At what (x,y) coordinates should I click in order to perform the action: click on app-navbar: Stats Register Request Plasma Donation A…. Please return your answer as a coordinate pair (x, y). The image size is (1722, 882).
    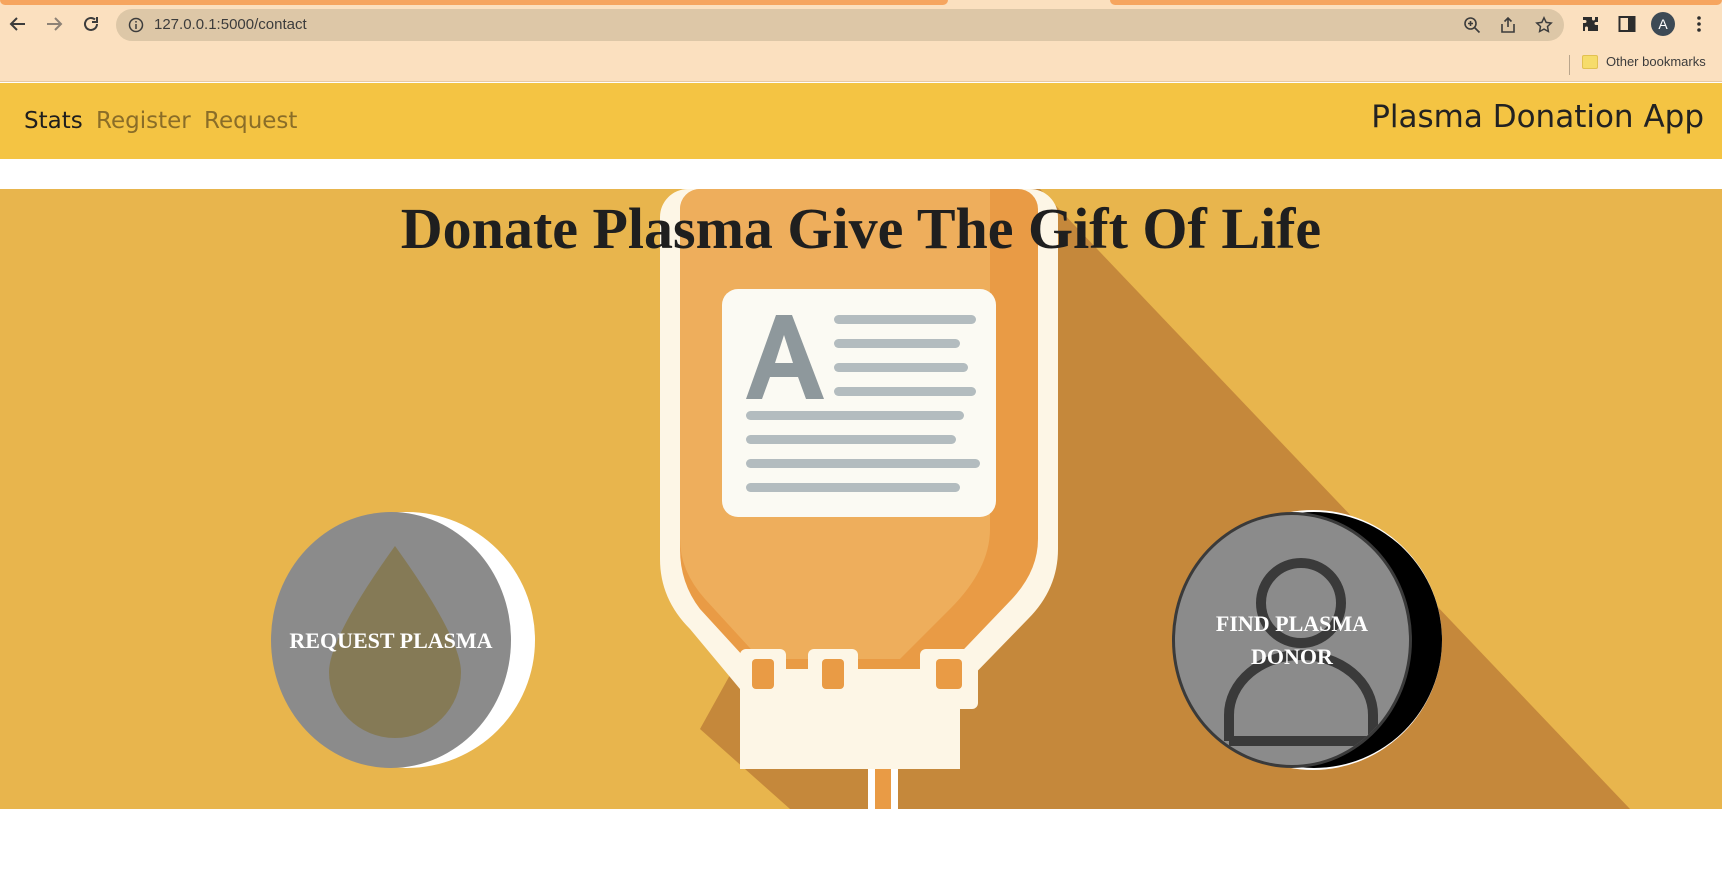
    Looking at the image, I should click on (861, 121).